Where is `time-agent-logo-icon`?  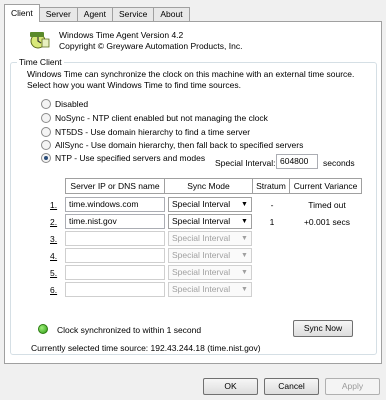
time-agent-logo-icon is located at coordinates (40, 40).